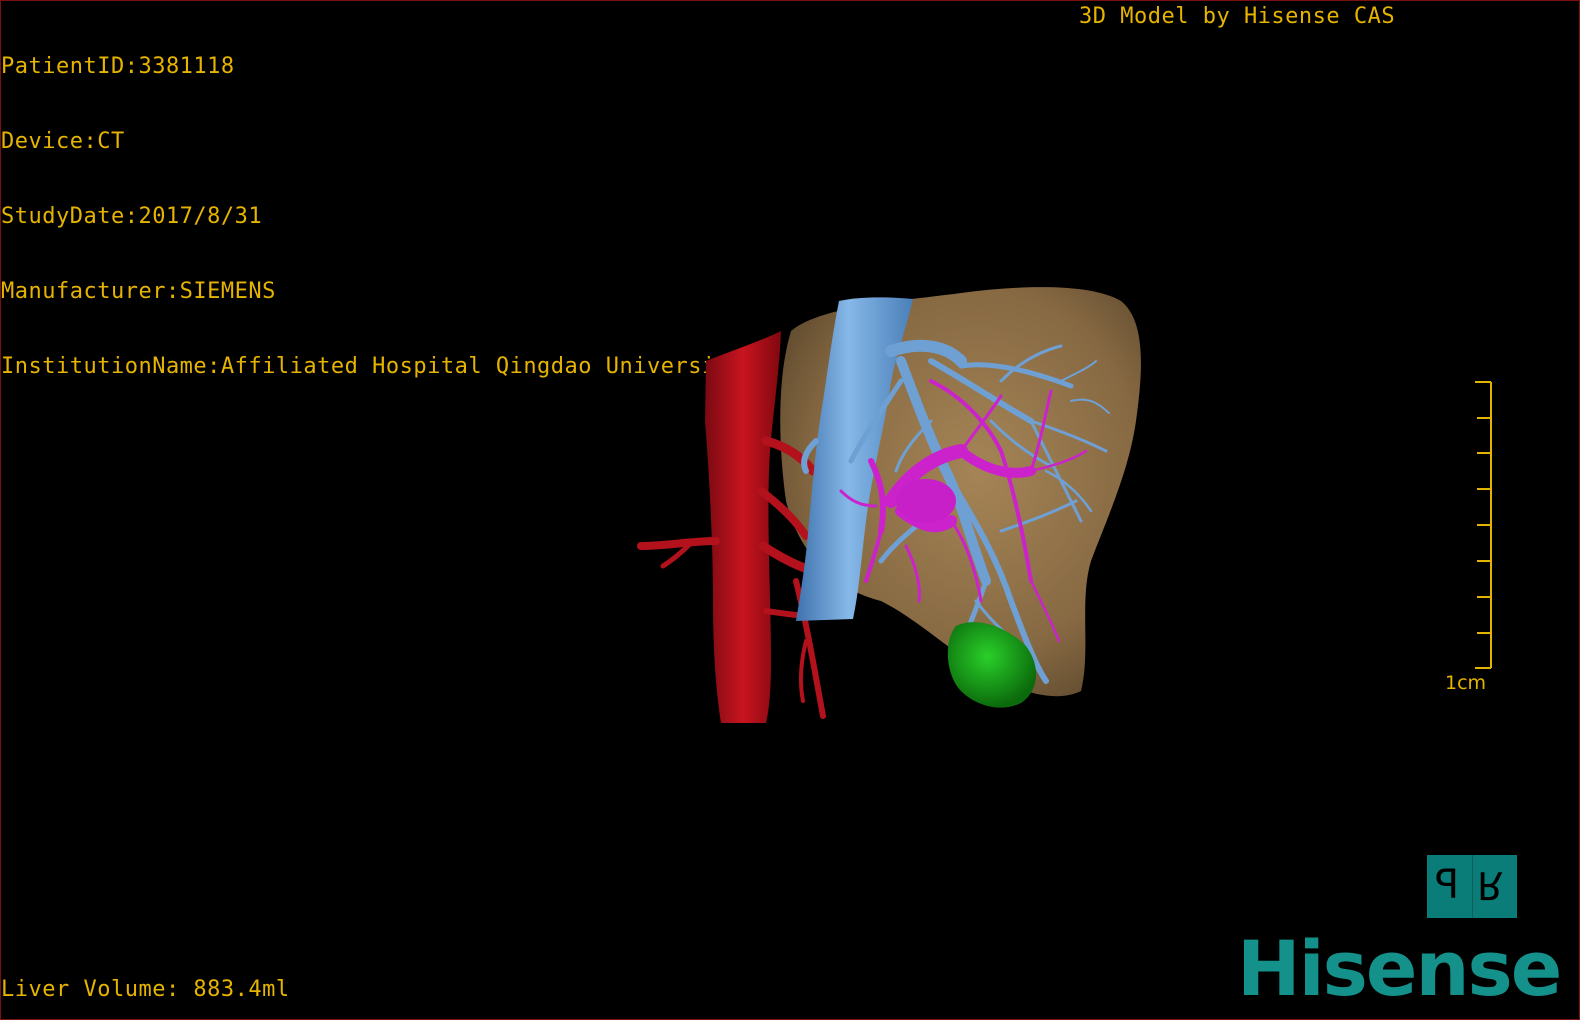 This screenshot has height=1020, width=1580. I want to click on orientation-face-right: R, so click(1490, 885).